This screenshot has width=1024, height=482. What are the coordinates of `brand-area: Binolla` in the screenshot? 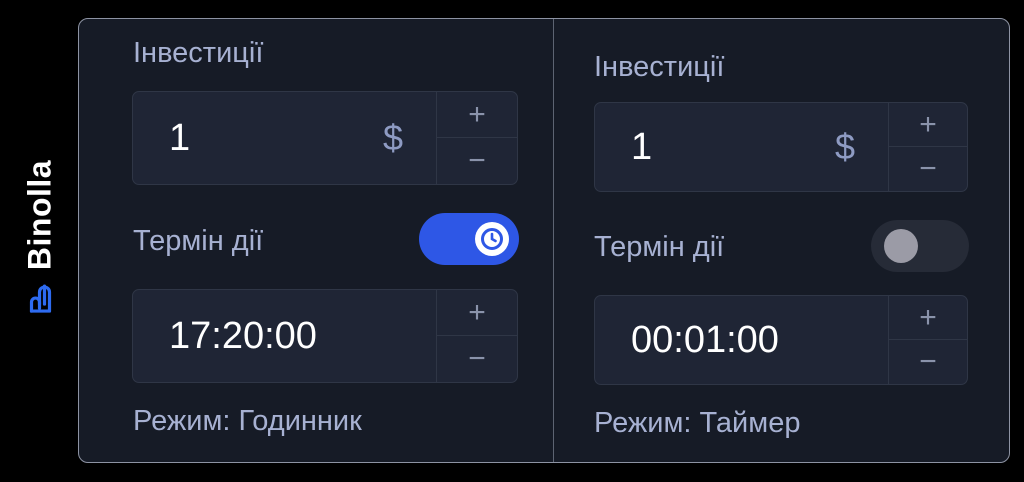 It's located at (39, 241).